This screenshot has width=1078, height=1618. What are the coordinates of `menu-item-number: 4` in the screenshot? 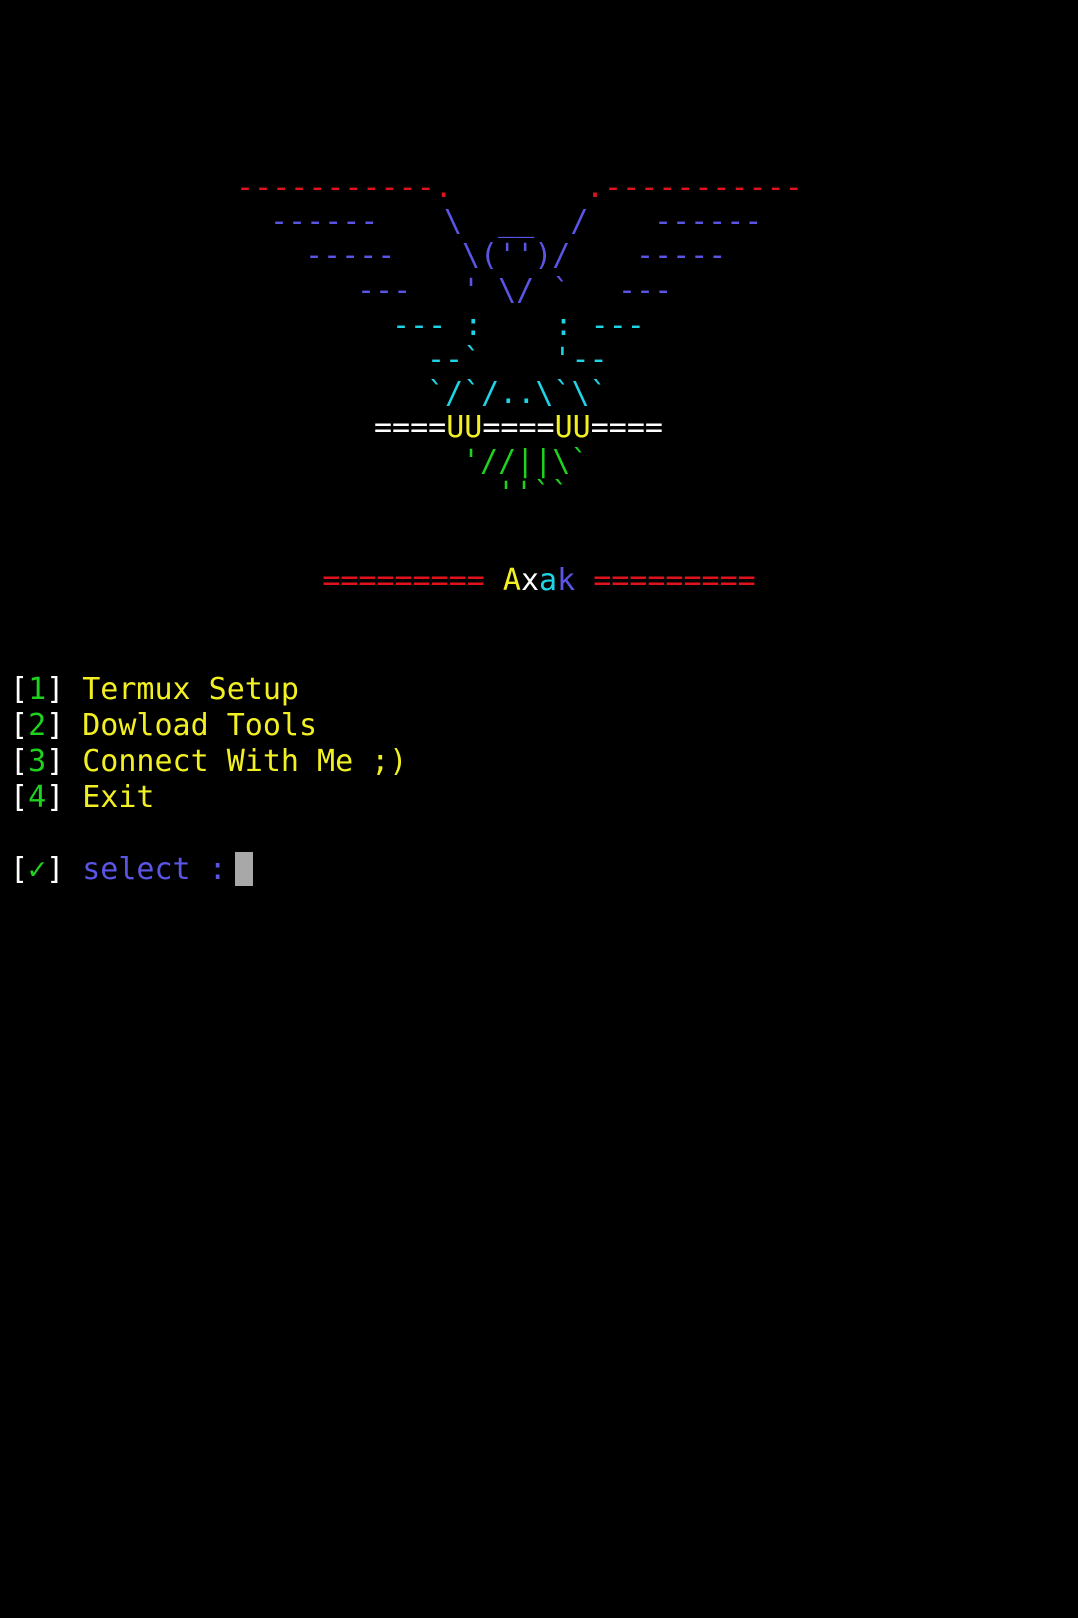 It's located at (37, 797).